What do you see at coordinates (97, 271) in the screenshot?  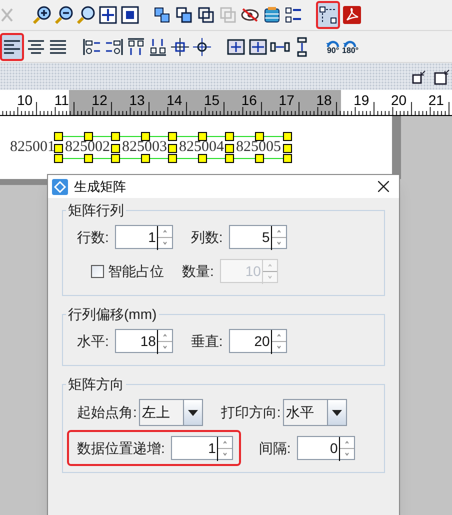 I see `checkbox` at bounding box center [97, 271].